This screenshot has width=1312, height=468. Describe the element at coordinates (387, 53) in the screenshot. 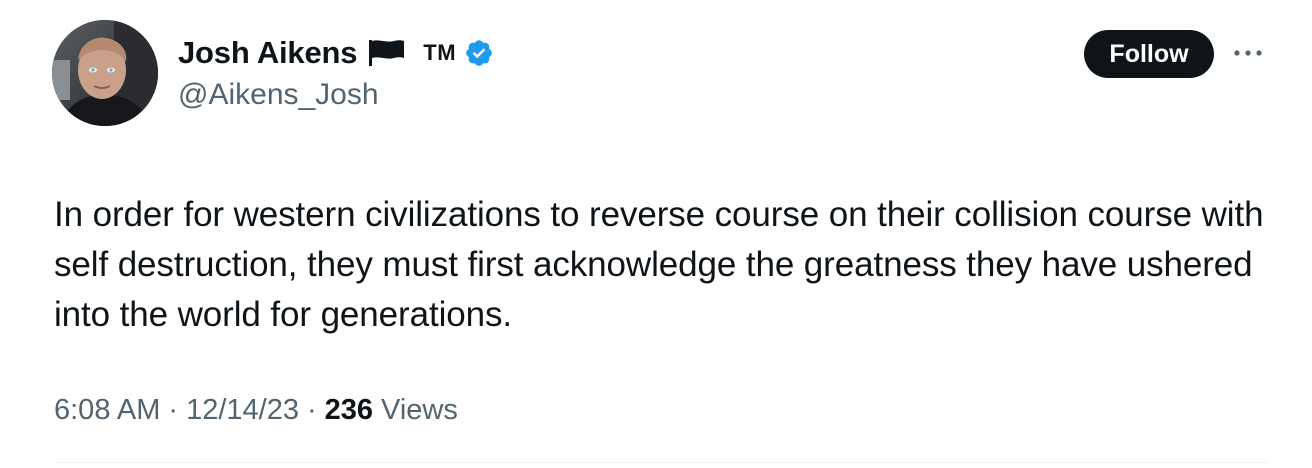

I see `black-flag-icon` at that location.